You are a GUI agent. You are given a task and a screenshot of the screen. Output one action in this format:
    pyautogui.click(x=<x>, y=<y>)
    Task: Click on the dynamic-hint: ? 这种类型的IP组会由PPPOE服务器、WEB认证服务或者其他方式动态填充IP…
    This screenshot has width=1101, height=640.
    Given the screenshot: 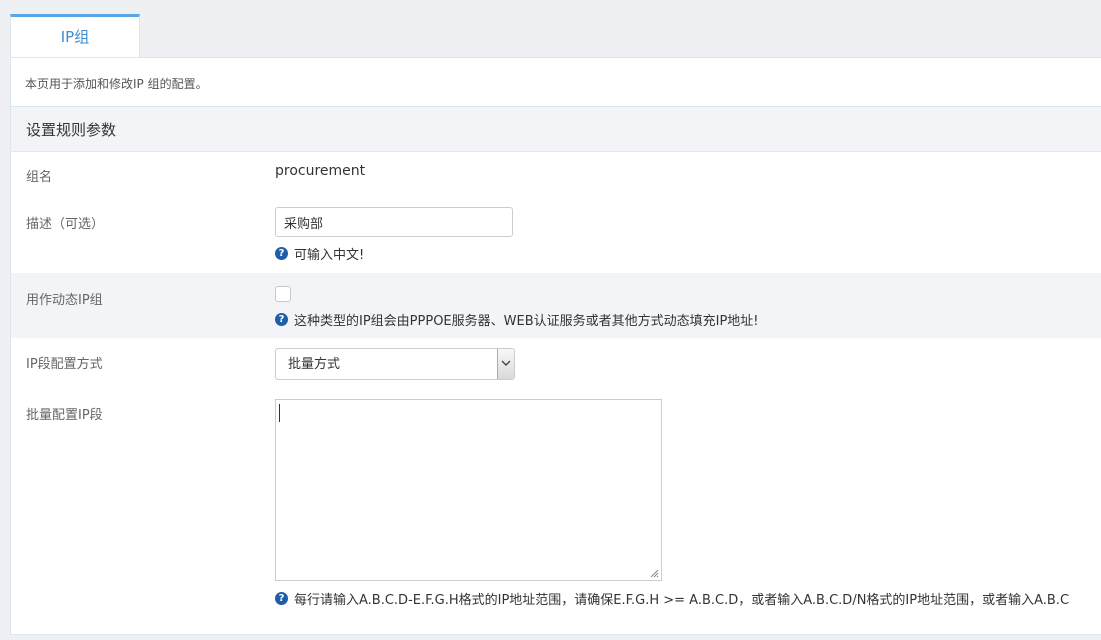 What is the action you would take?
    pyautogui.click(x=517, y=319)
    